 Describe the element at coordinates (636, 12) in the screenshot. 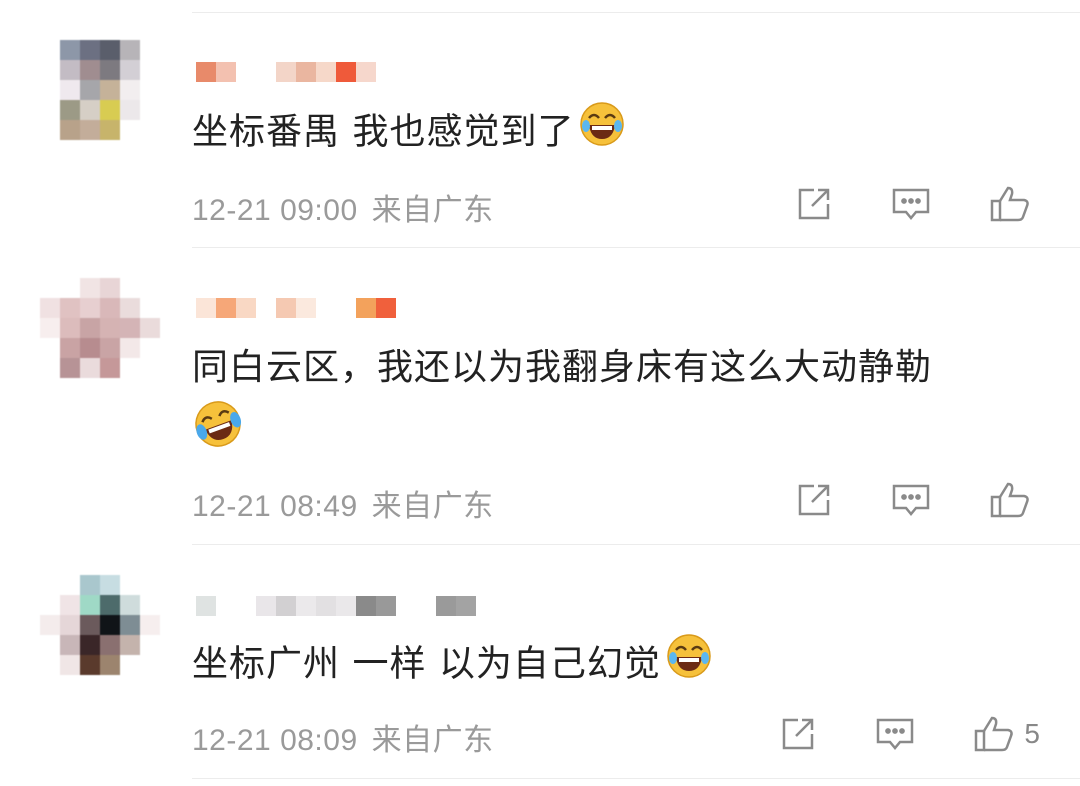

I see `top-divider` at that location.